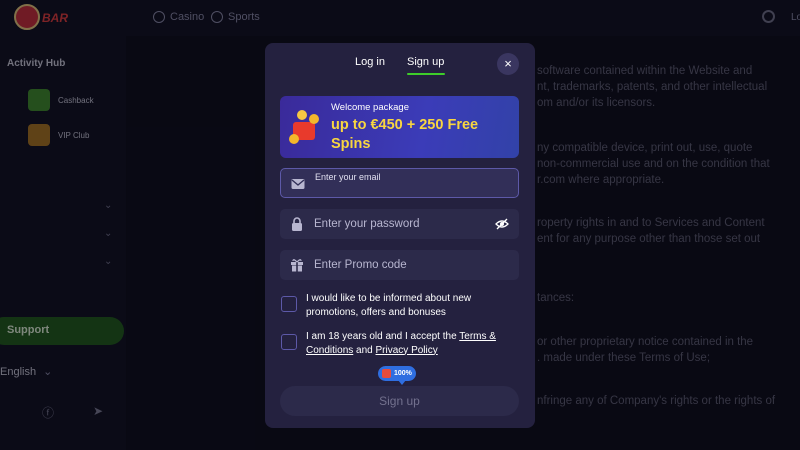  I want to click on tab-signup: Sign up, so click(425, 62).